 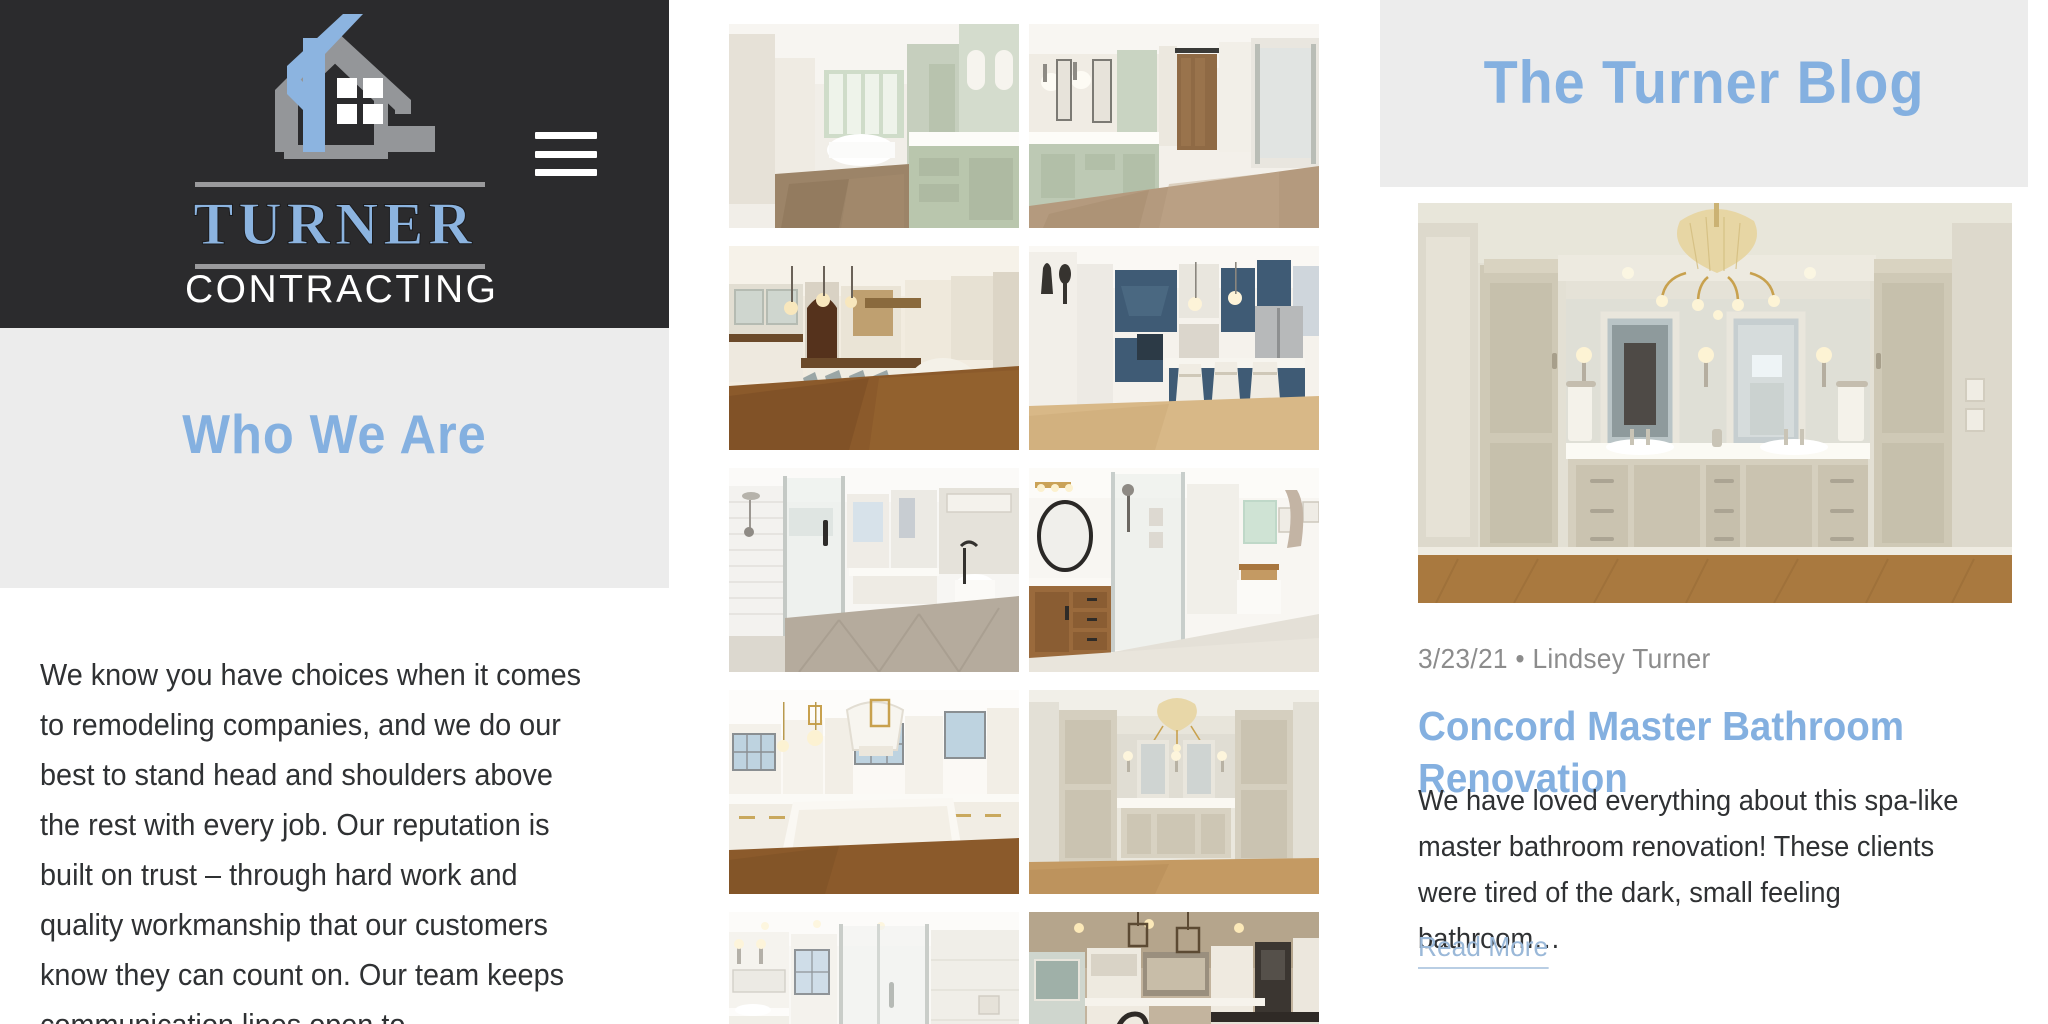 I want to click on photo-bathroom-barndoor, so click(x=1174, y=126).